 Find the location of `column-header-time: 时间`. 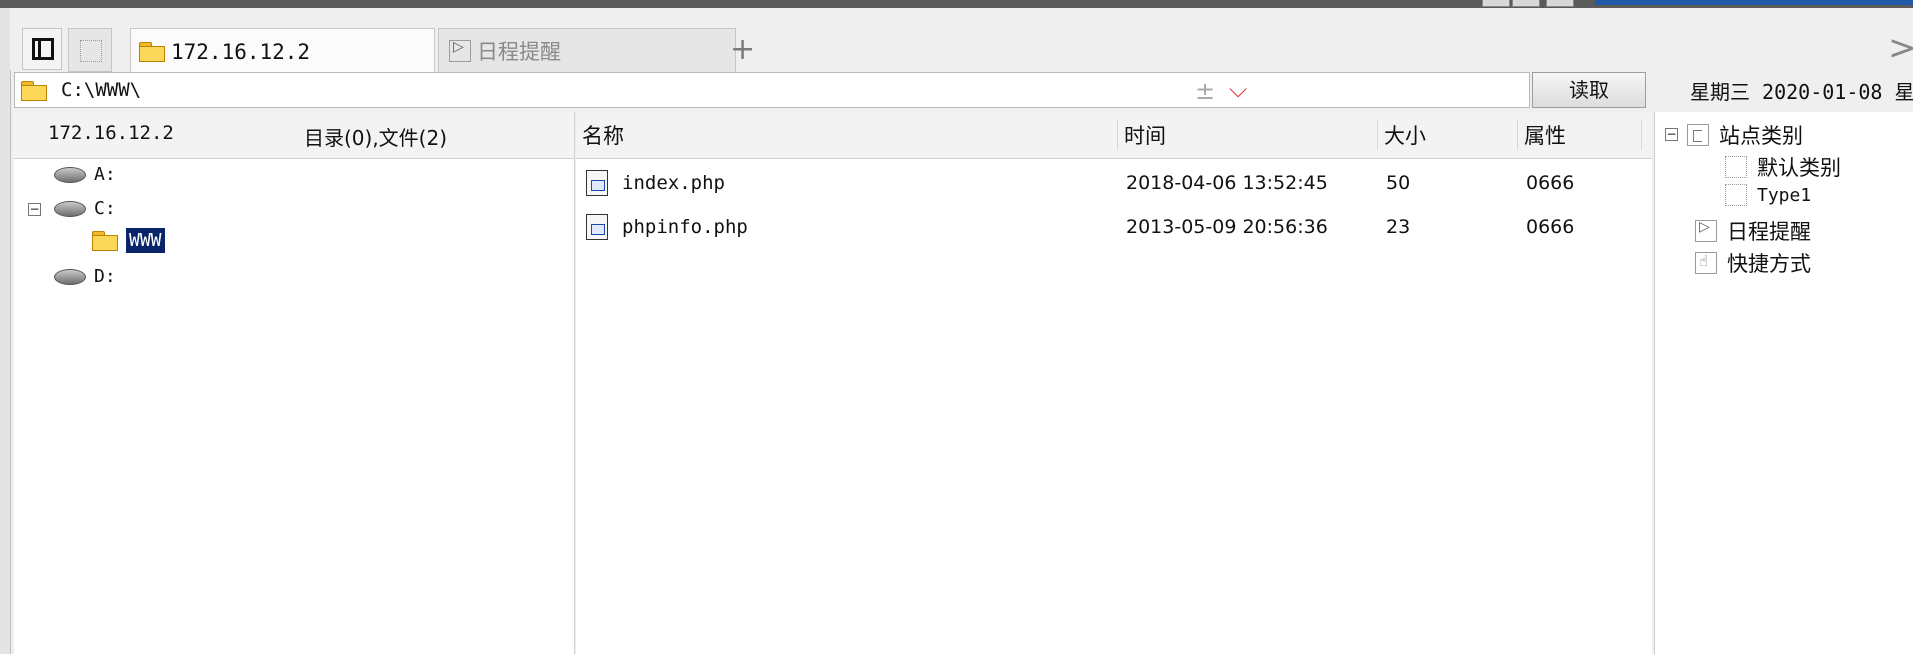

column-header-time: 时间 is located at coordinates (1248, 135).